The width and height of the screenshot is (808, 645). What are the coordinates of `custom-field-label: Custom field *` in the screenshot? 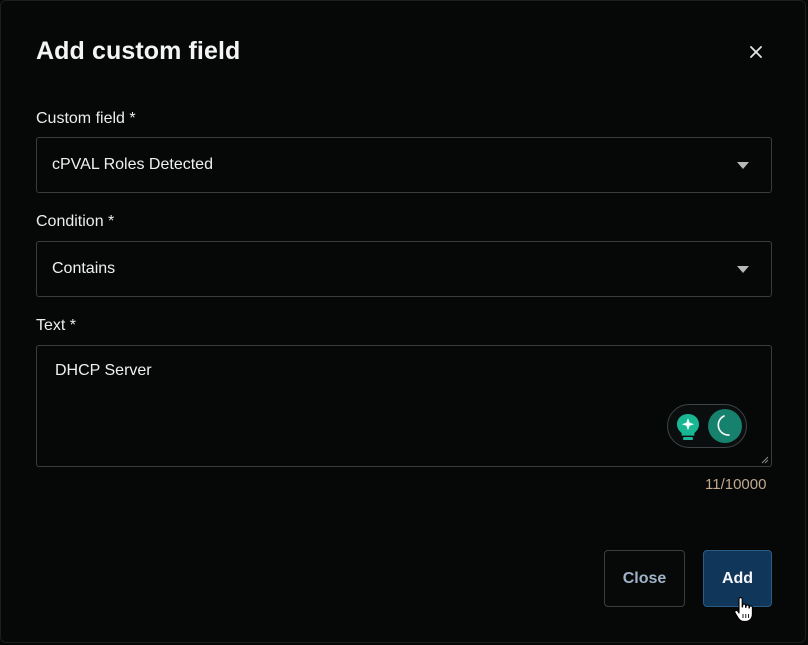 It's located at (86, 118).